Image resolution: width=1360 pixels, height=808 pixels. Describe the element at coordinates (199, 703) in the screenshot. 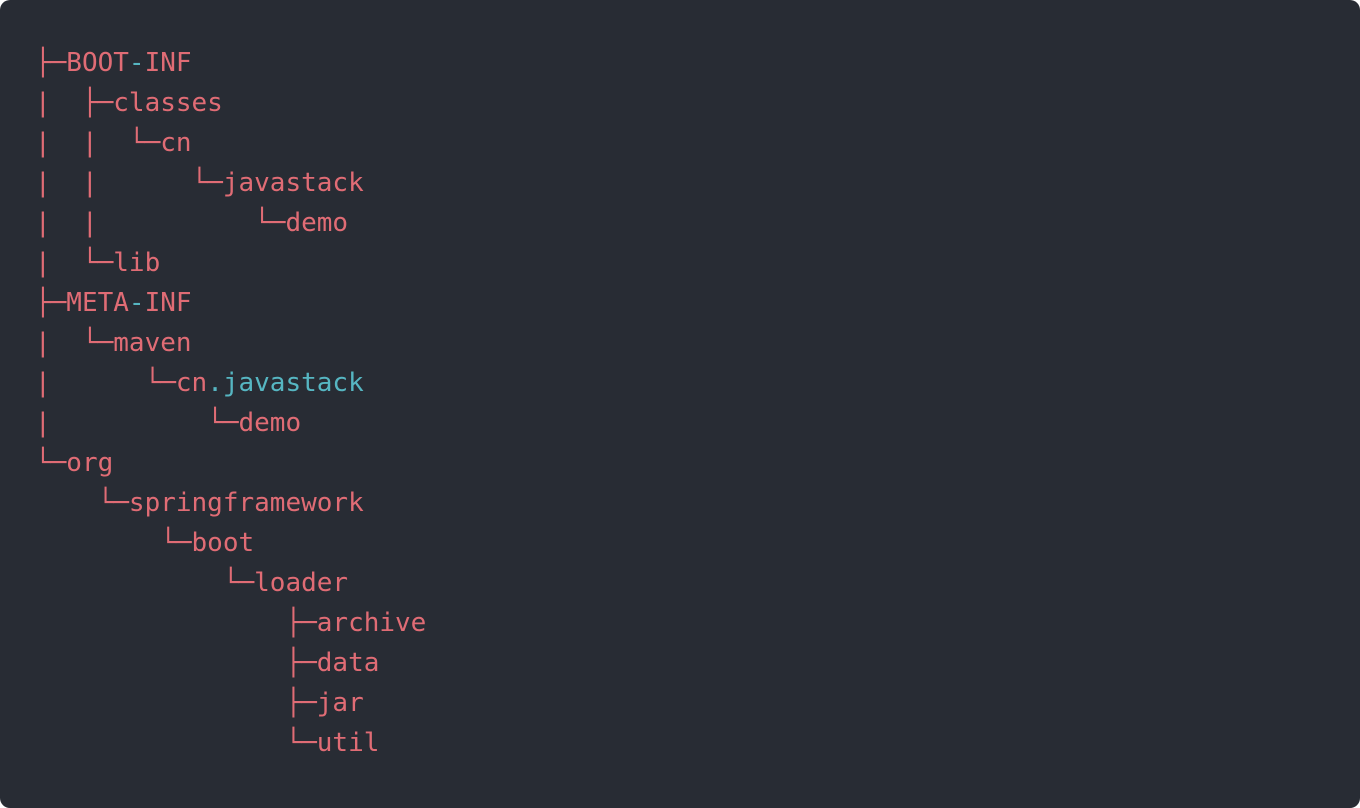

I see `path-token: ├─jar` at that location.